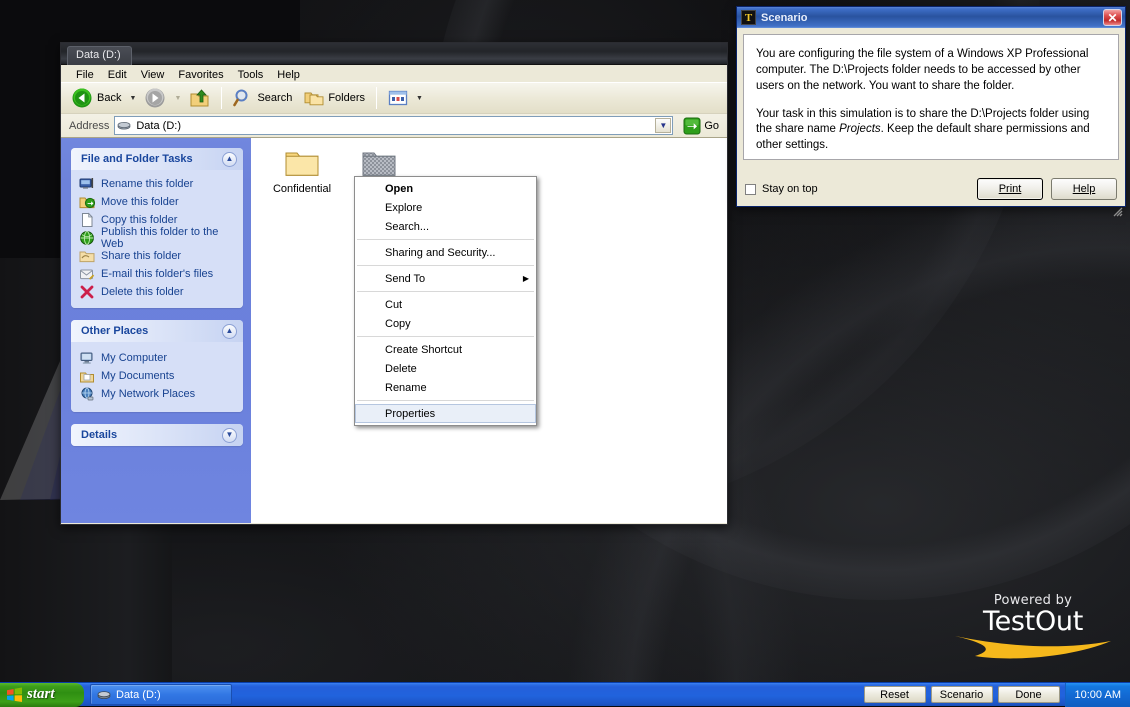 The width and height of the screenshot is (1130, 707). I want to click on address-value: Data (D:), so click(158, 125).